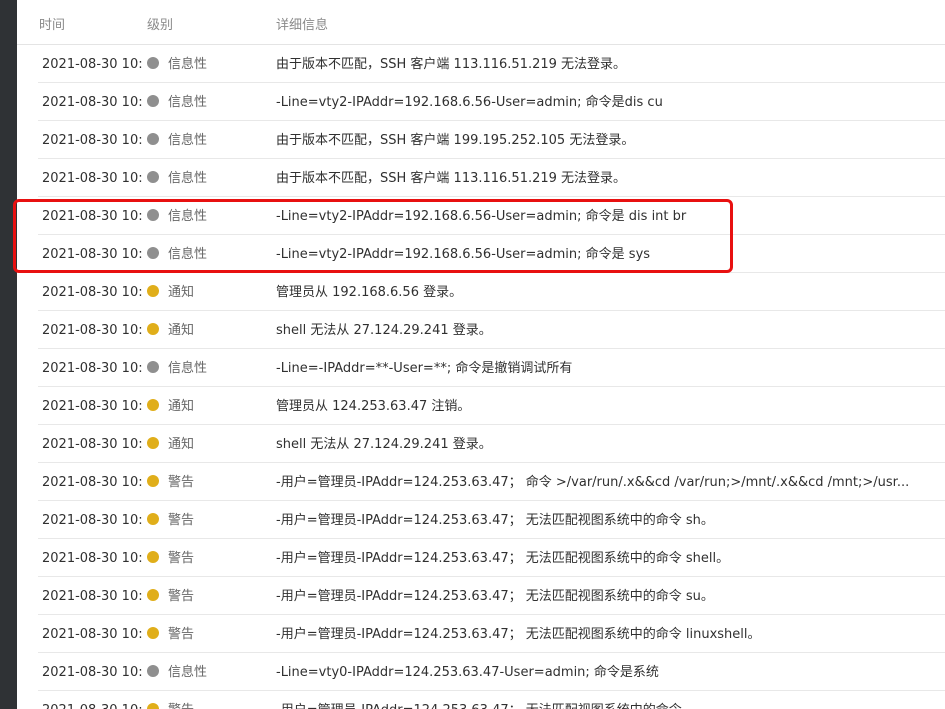 This screenshot has width=945, height=709. What do you see at coordinates (302, 23) in the screenshot?
I see `column-header-detail: 详细信息` at bounding box center [302, 23].